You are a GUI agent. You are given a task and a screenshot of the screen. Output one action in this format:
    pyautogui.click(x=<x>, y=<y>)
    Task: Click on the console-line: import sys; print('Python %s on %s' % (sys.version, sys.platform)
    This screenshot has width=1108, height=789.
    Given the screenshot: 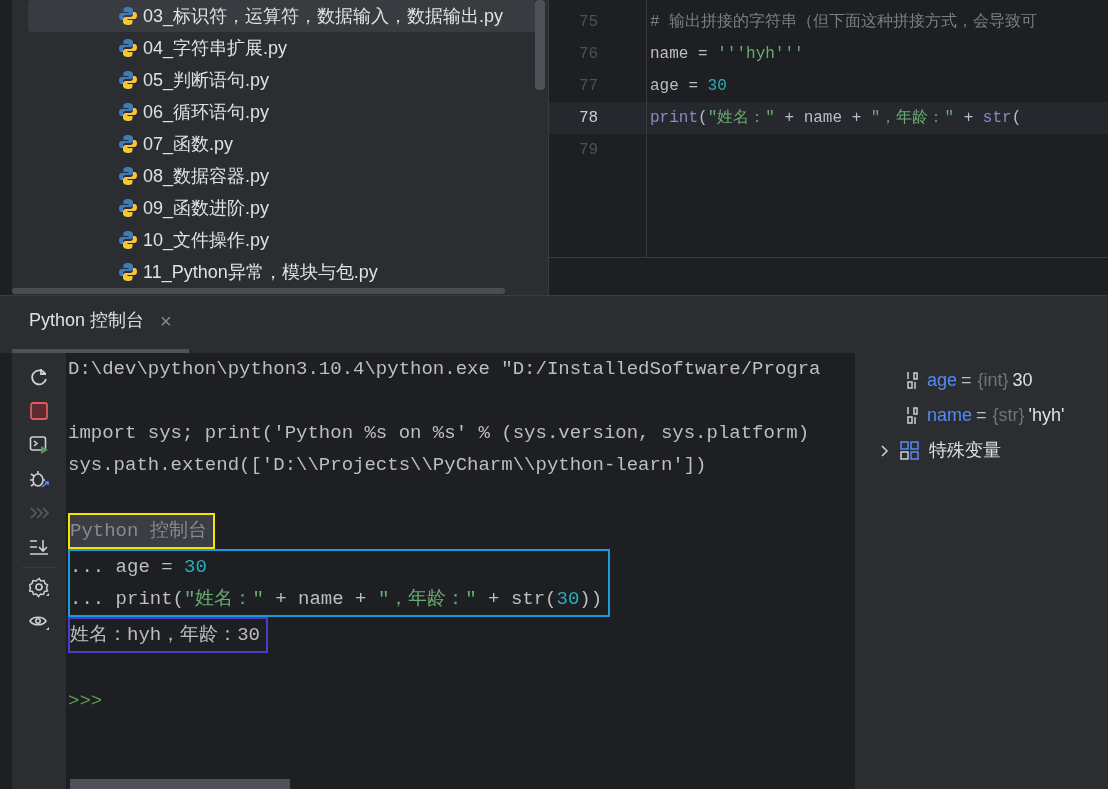 What is the action you would take?
    pyautogui.click(x=439, y=433)
    